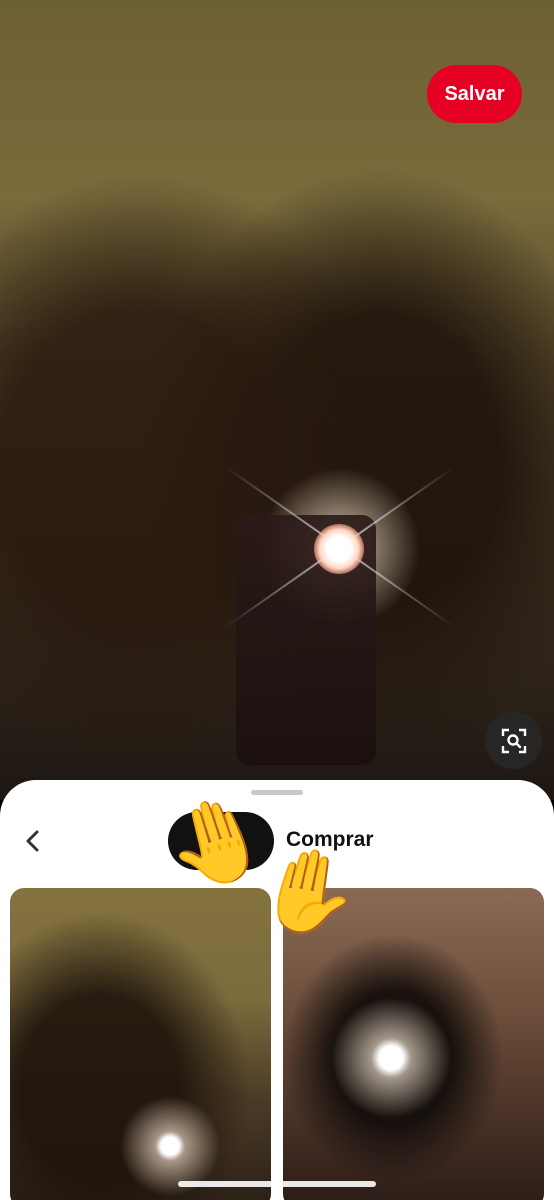  Describe the element at coordinates (309, 892) in the screenshot. I see `raised-hand-emoji: ✋` at that location.